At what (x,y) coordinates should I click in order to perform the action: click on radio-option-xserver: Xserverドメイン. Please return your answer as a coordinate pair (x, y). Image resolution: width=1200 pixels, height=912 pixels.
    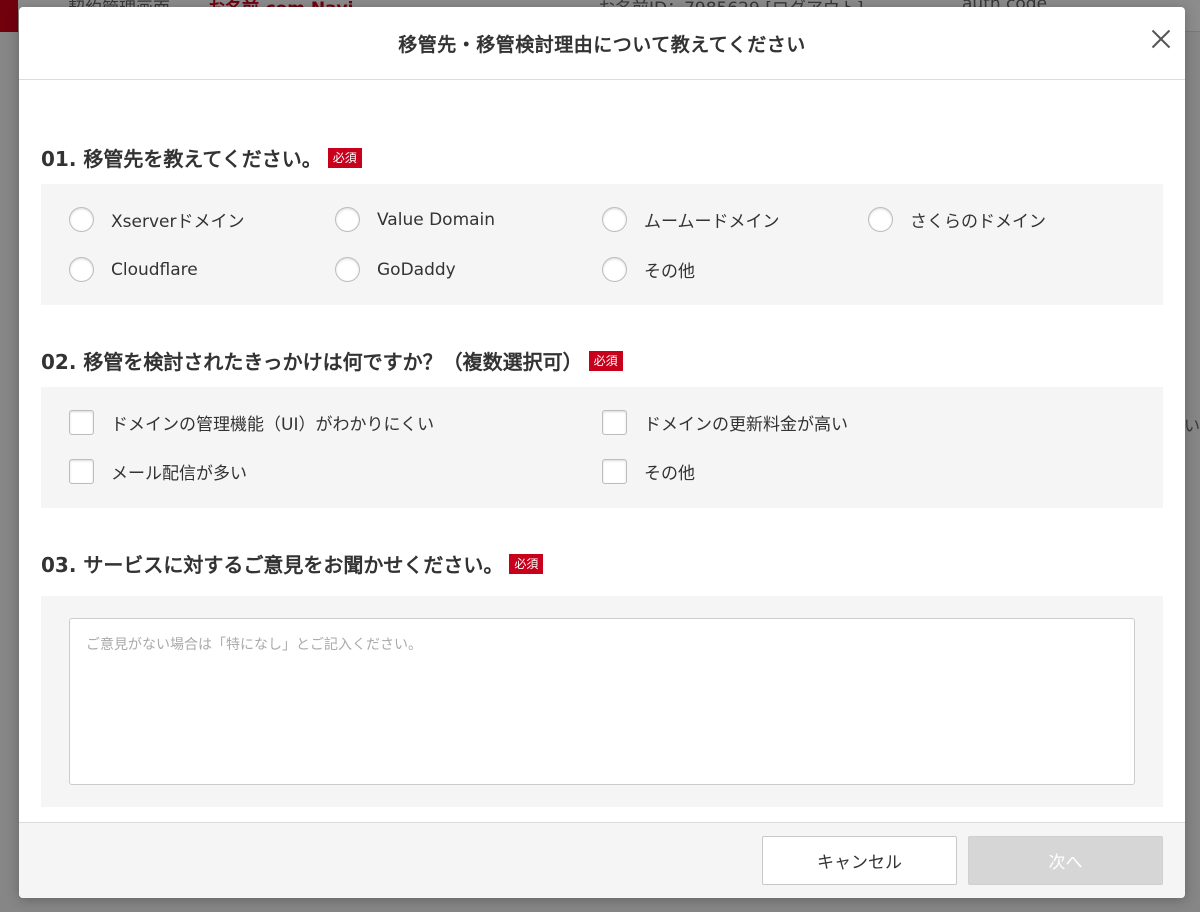
    Looking at the image, I should click on (156, 219).